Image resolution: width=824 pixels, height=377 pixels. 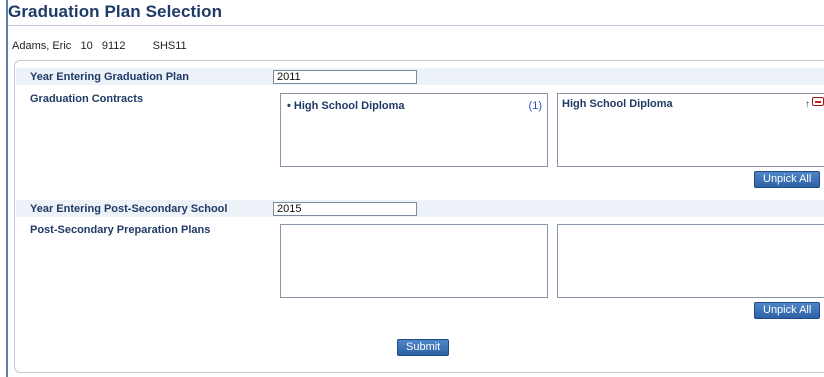 I want to click on list-item: • High School Diploma, so click(x=346, y=106).